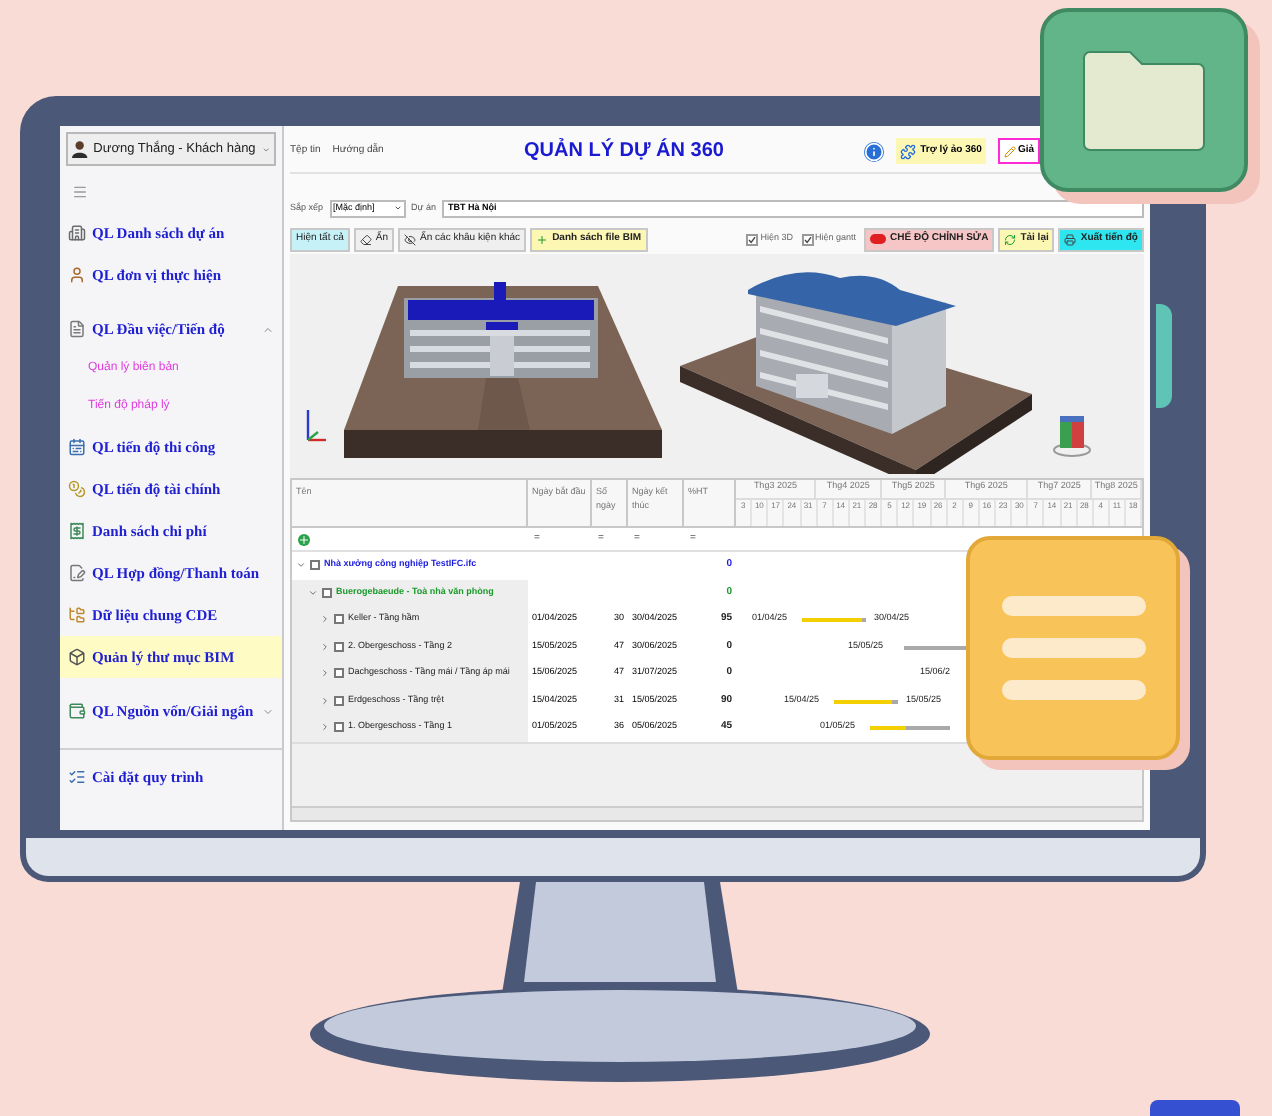  I want to click on menu-icon, so click(80, 192).